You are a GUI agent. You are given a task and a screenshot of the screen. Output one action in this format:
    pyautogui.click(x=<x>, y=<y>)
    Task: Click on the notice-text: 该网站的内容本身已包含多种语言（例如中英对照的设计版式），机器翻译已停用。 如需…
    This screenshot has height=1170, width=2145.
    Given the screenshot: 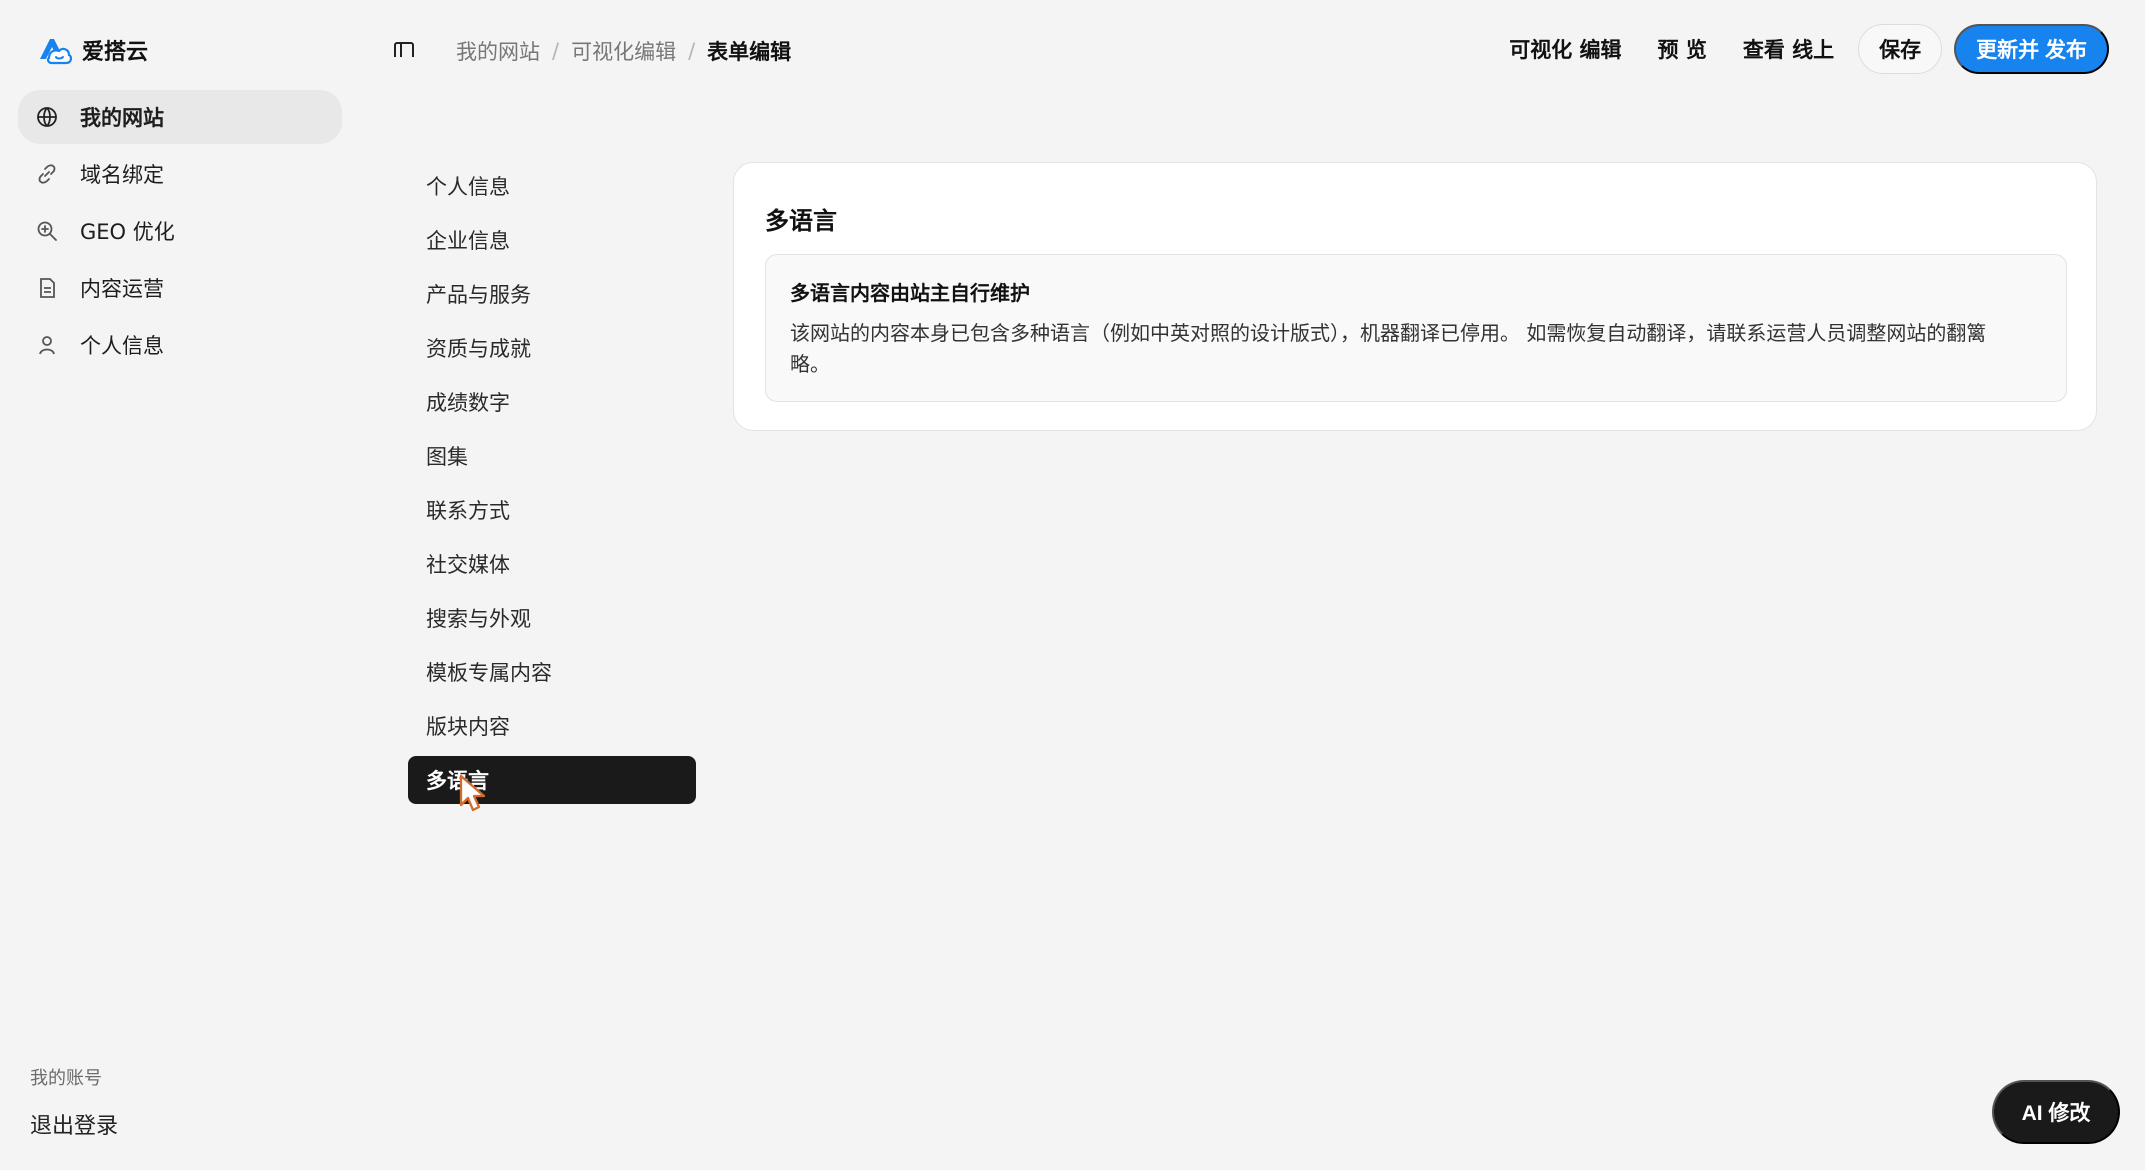 What is the action you would take?
    pyautogui.click(x=1388, y=348)
    